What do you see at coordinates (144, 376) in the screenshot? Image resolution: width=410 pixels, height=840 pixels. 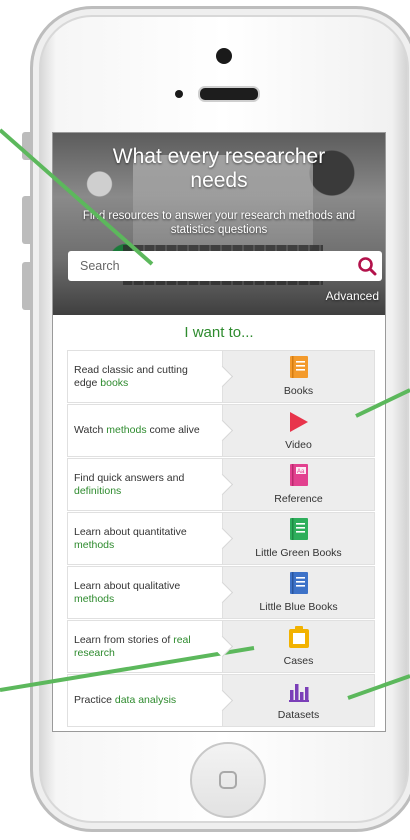 I see `resource-description: Read classic and cutting edge books` at bounding box center [144, 376].